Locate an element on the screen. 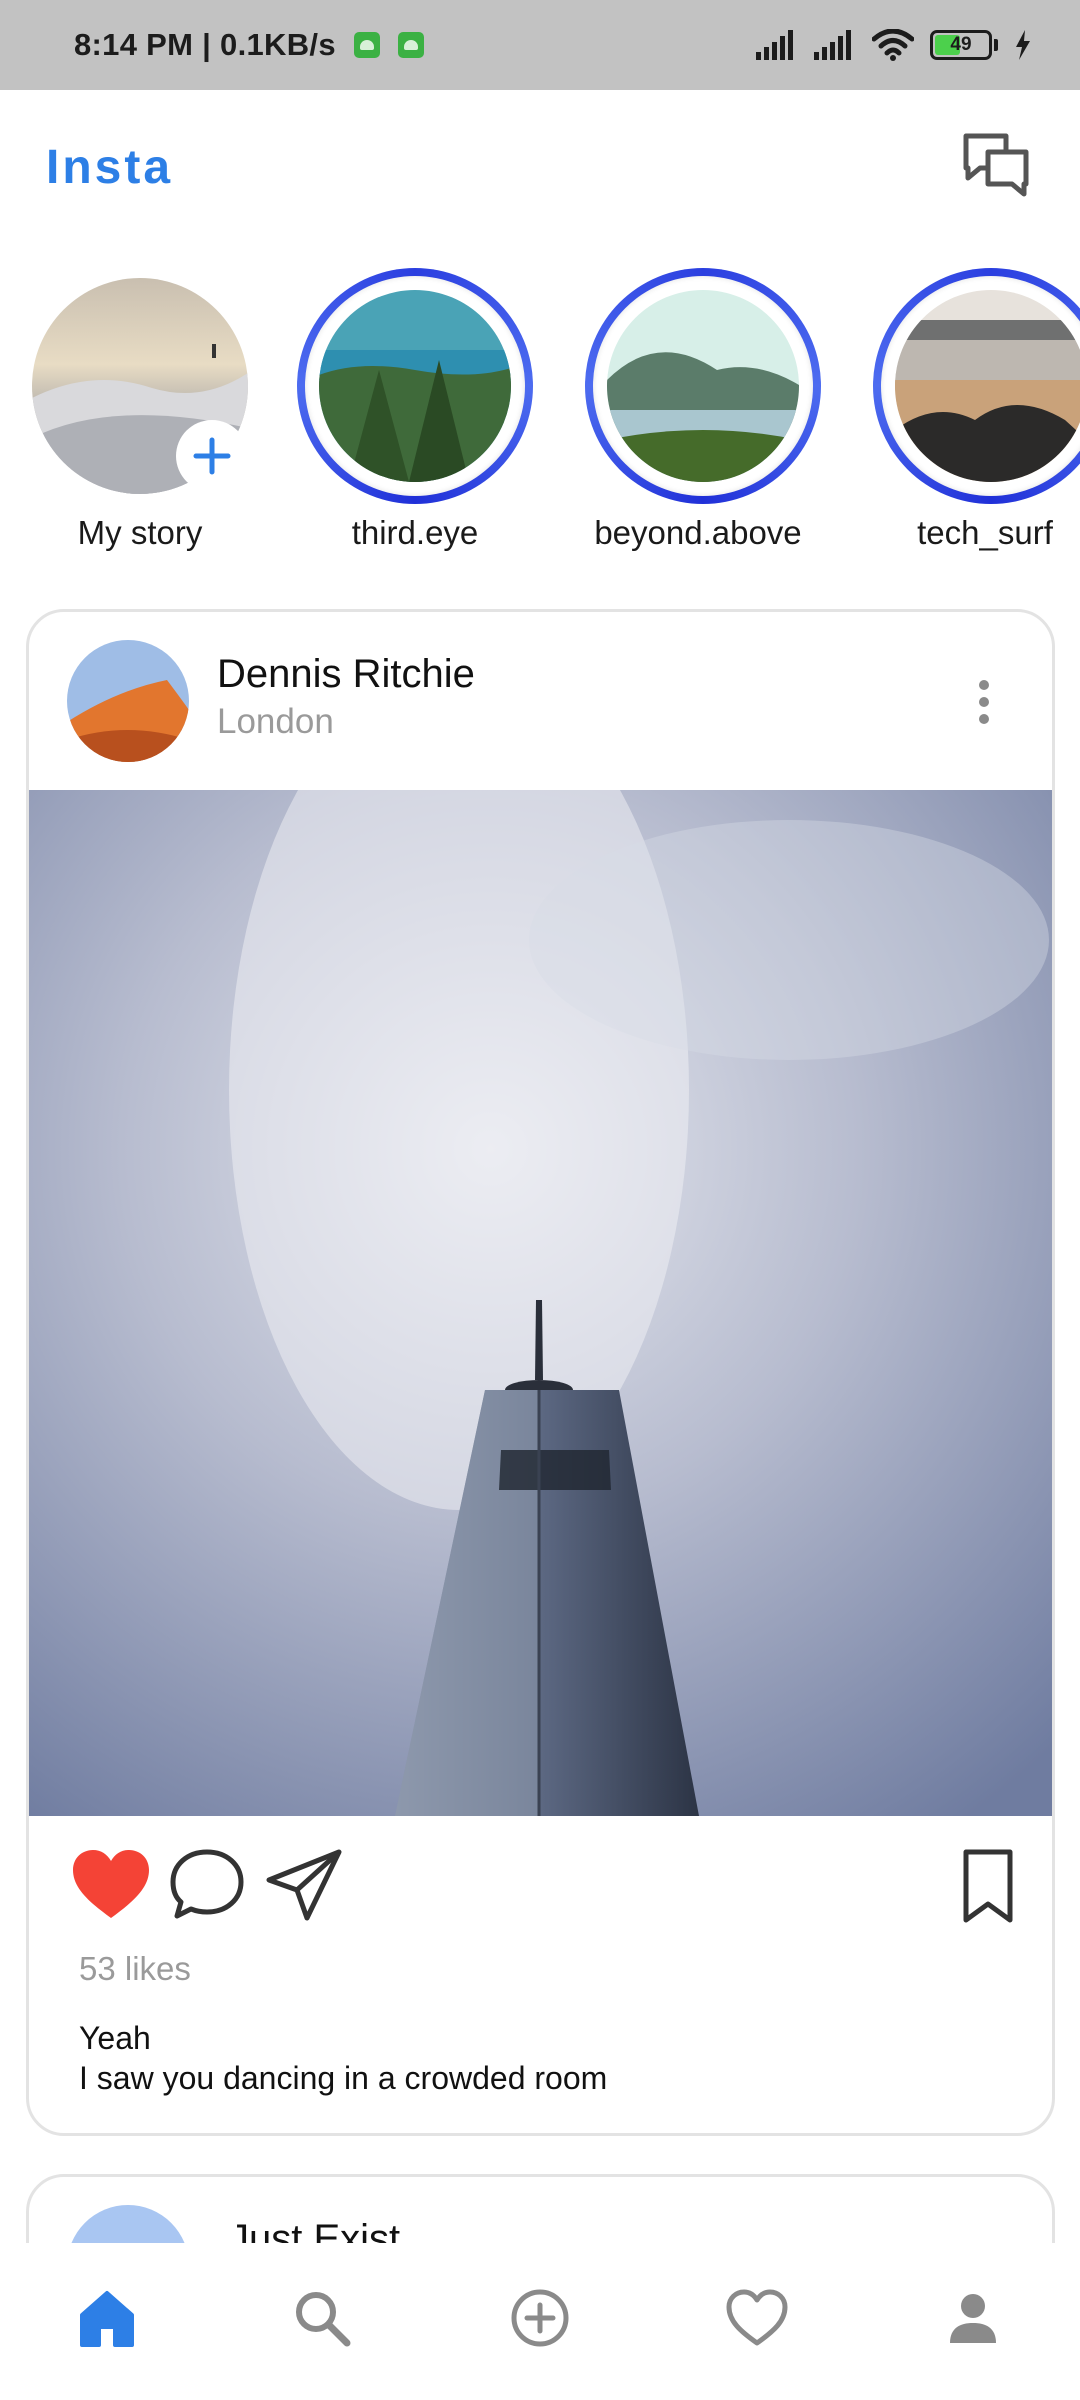  bottom-navigation is located at coordinates (540, 2321).